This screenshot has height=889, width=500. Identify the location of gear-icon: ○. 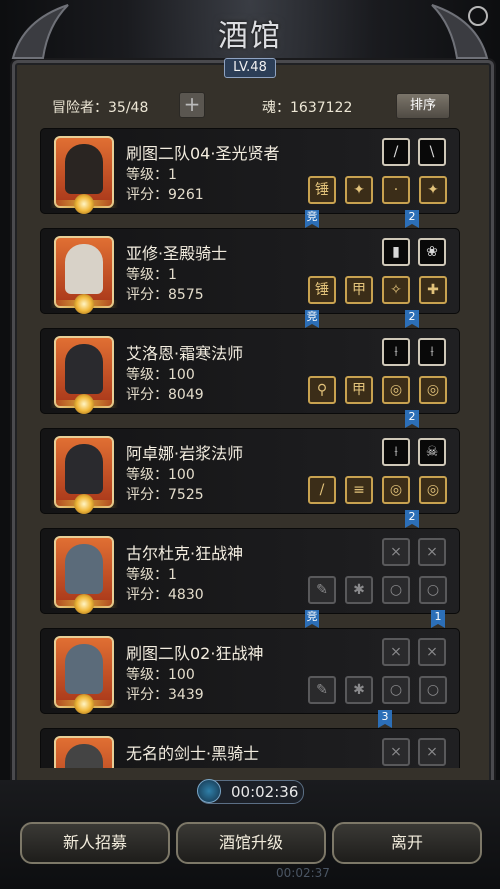
(396, 690).